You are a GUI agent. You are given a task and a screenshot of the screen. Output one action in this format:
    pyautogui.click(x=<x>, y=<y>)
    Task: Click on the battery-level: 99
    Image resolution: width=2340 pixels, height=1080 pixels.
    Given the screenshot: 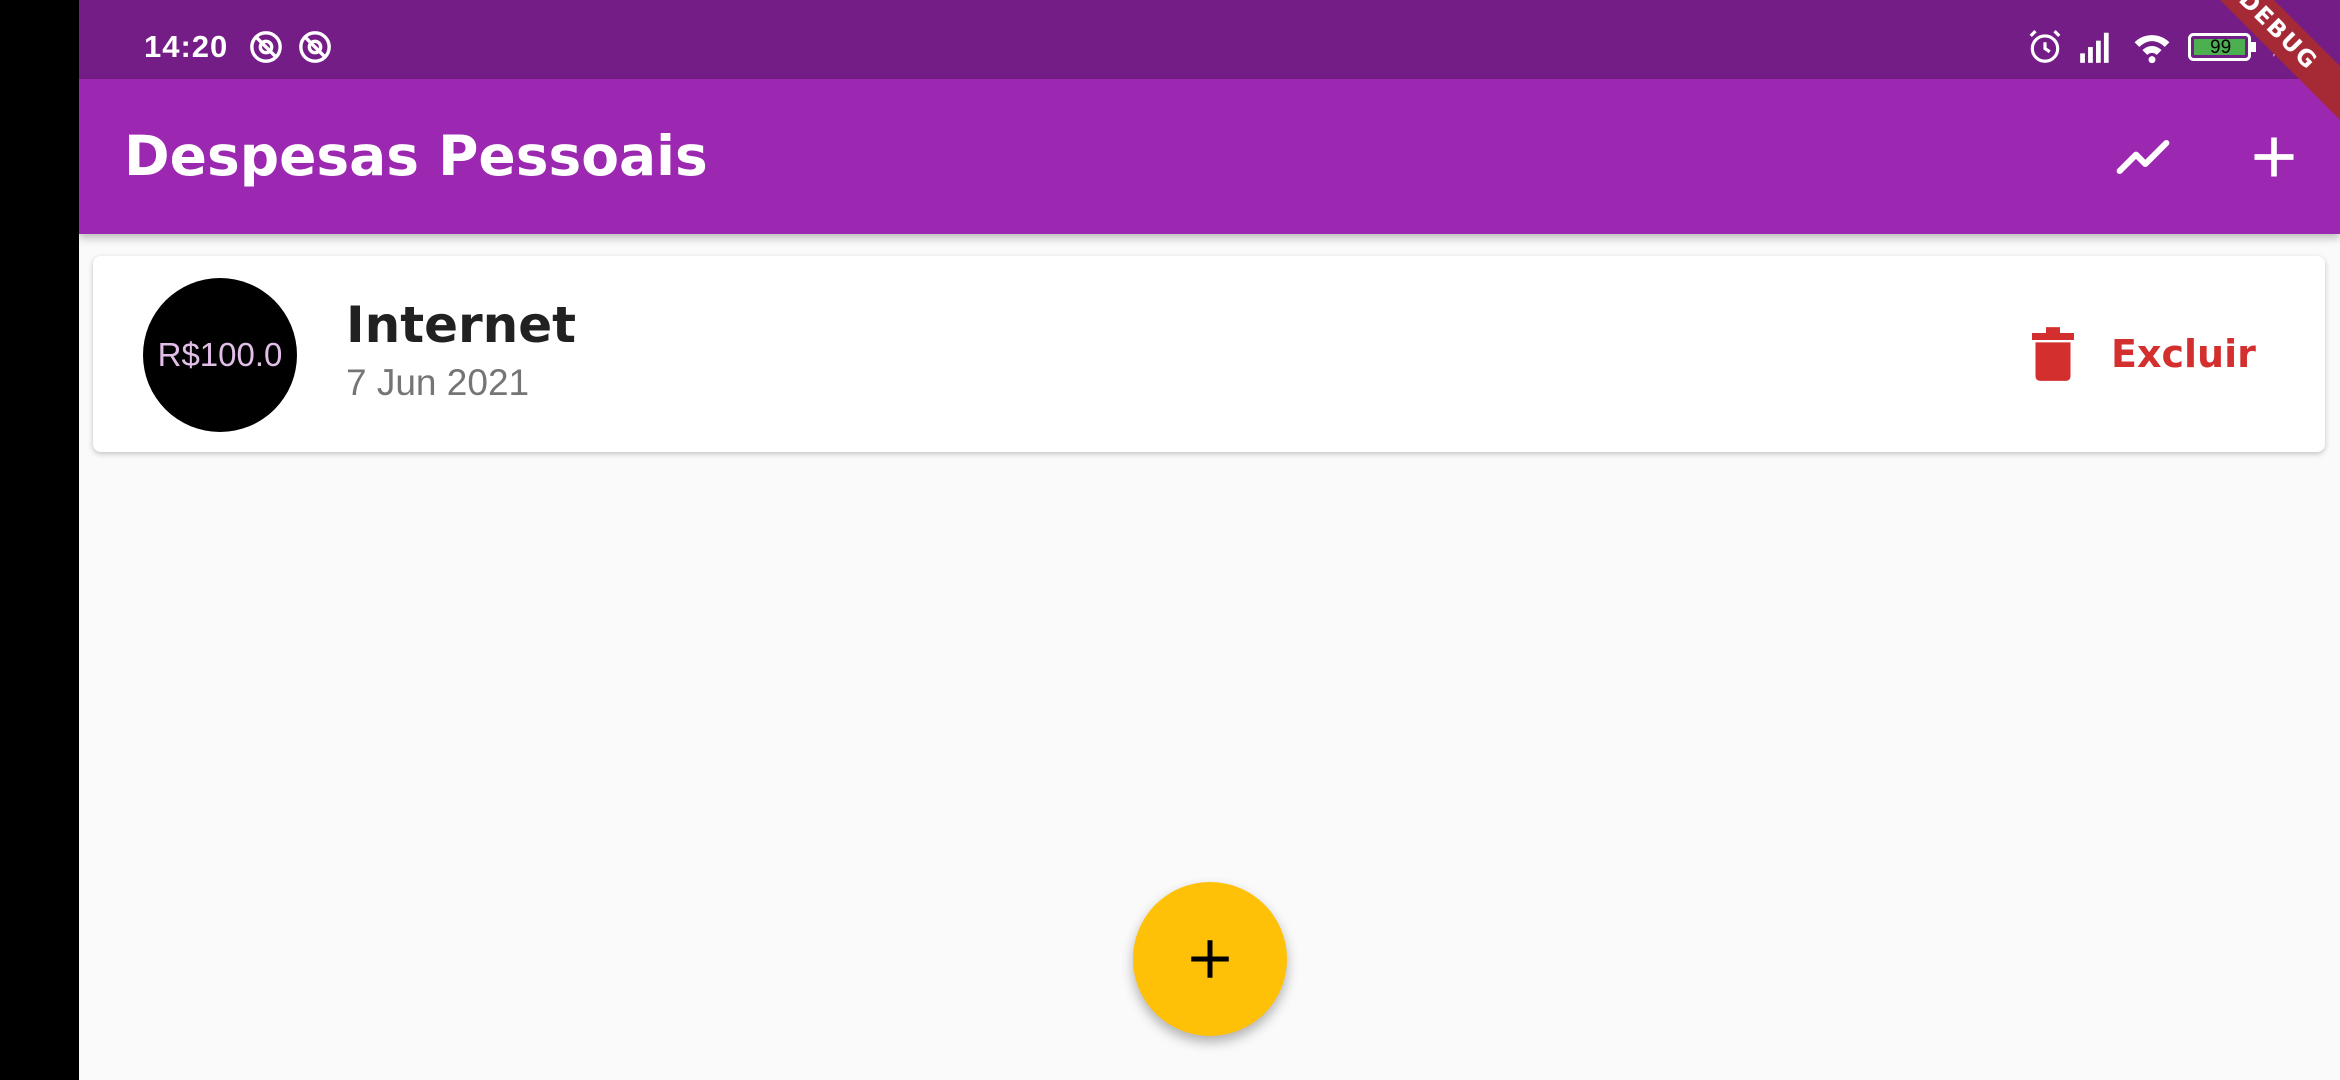 What is the action you would take?
    pyautogui.click(x=2221, y=47)
    